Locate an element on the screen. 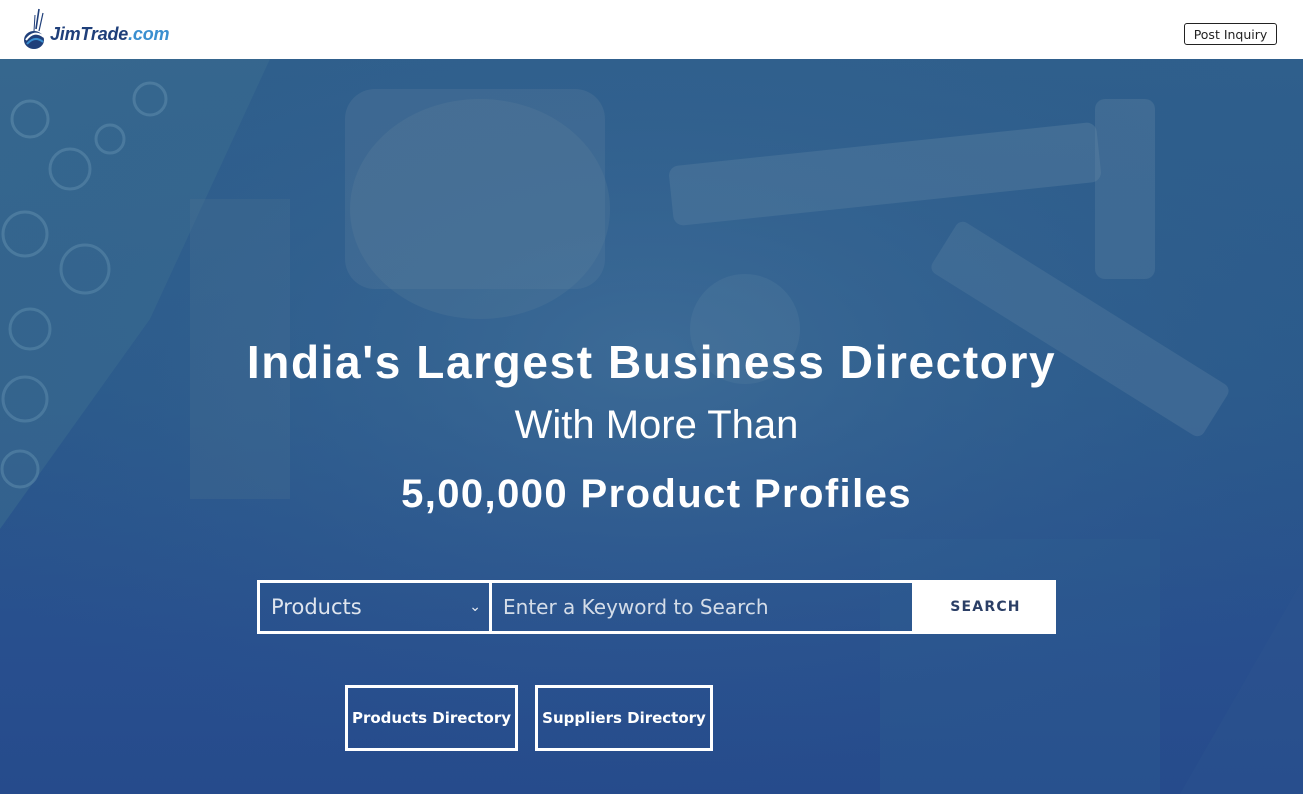  chevron-down-icon: ⌄ is located at coordinates (475, 607).